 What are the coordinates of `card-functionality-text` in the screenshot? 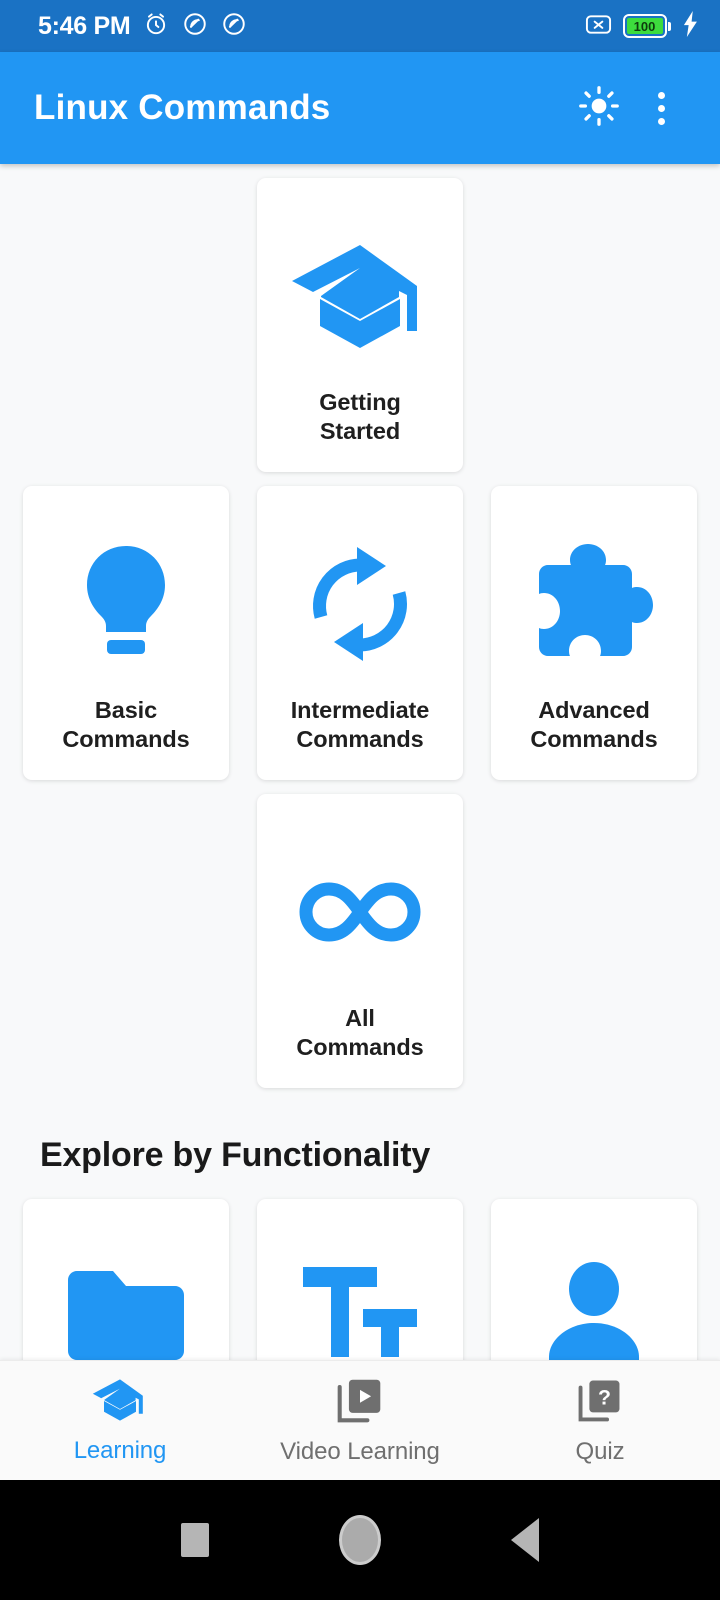 It's located at (360, 1279).